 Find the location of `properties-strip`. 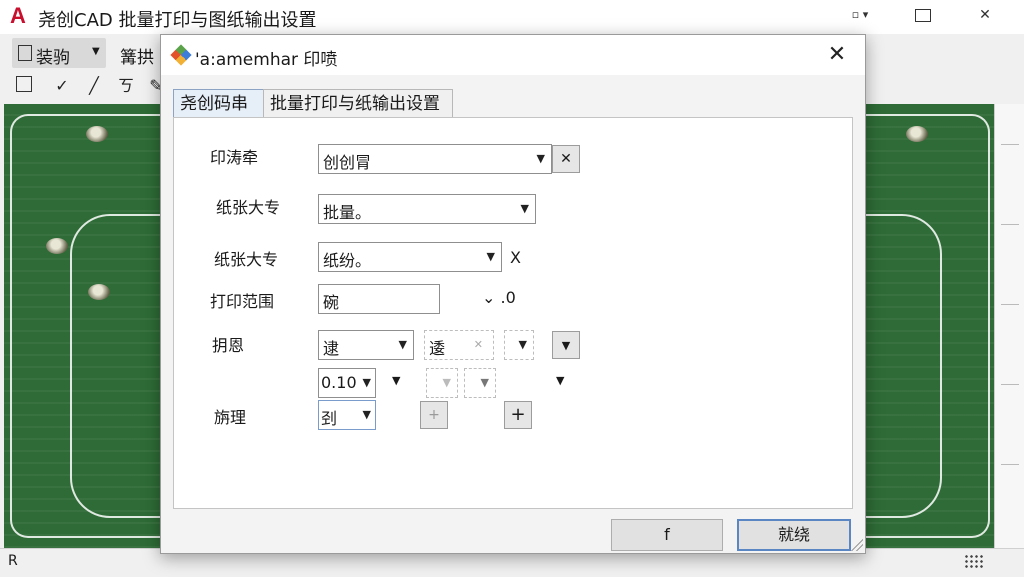

properties-strip is located at coordinates (1009, 326).